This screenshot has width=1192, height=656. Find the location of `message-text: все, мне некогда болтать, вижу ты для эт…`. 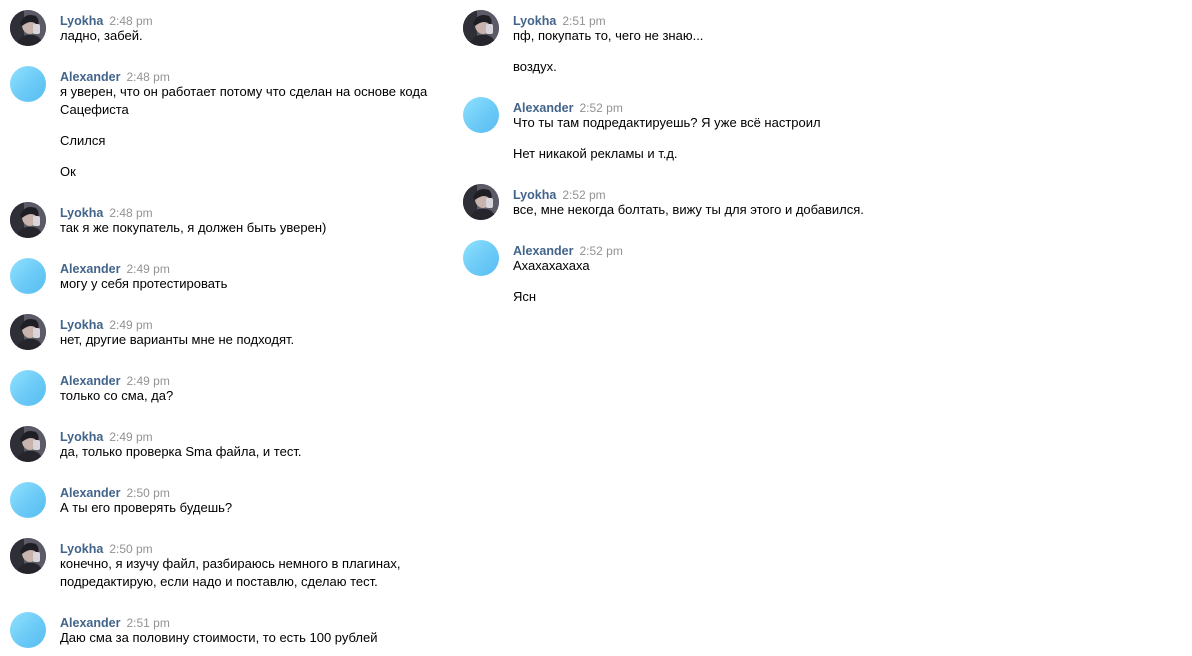

message-text: все, мне некогда болтать, вижу ты для эт… is located at coordinates (688, 209).